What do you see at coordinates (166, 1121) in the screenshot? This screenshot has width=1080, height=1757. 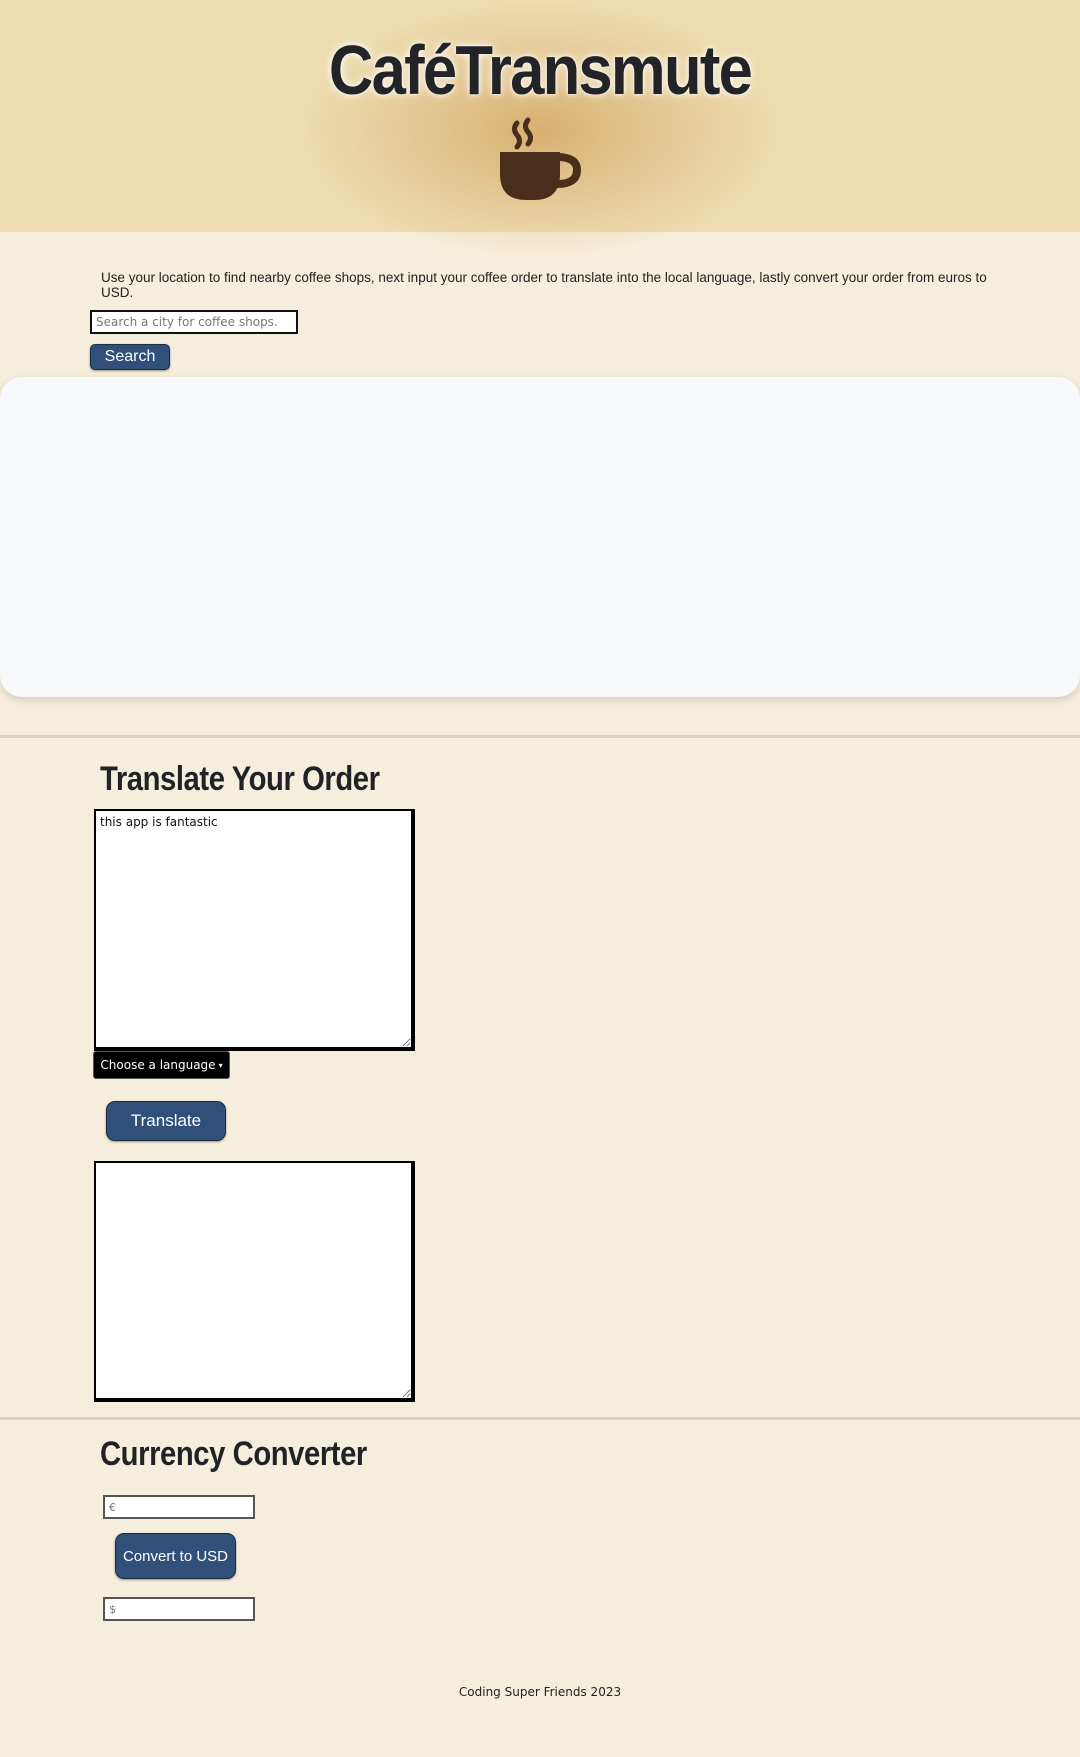 I see `translate-button: Translate` at bounding box center [166, 1121].